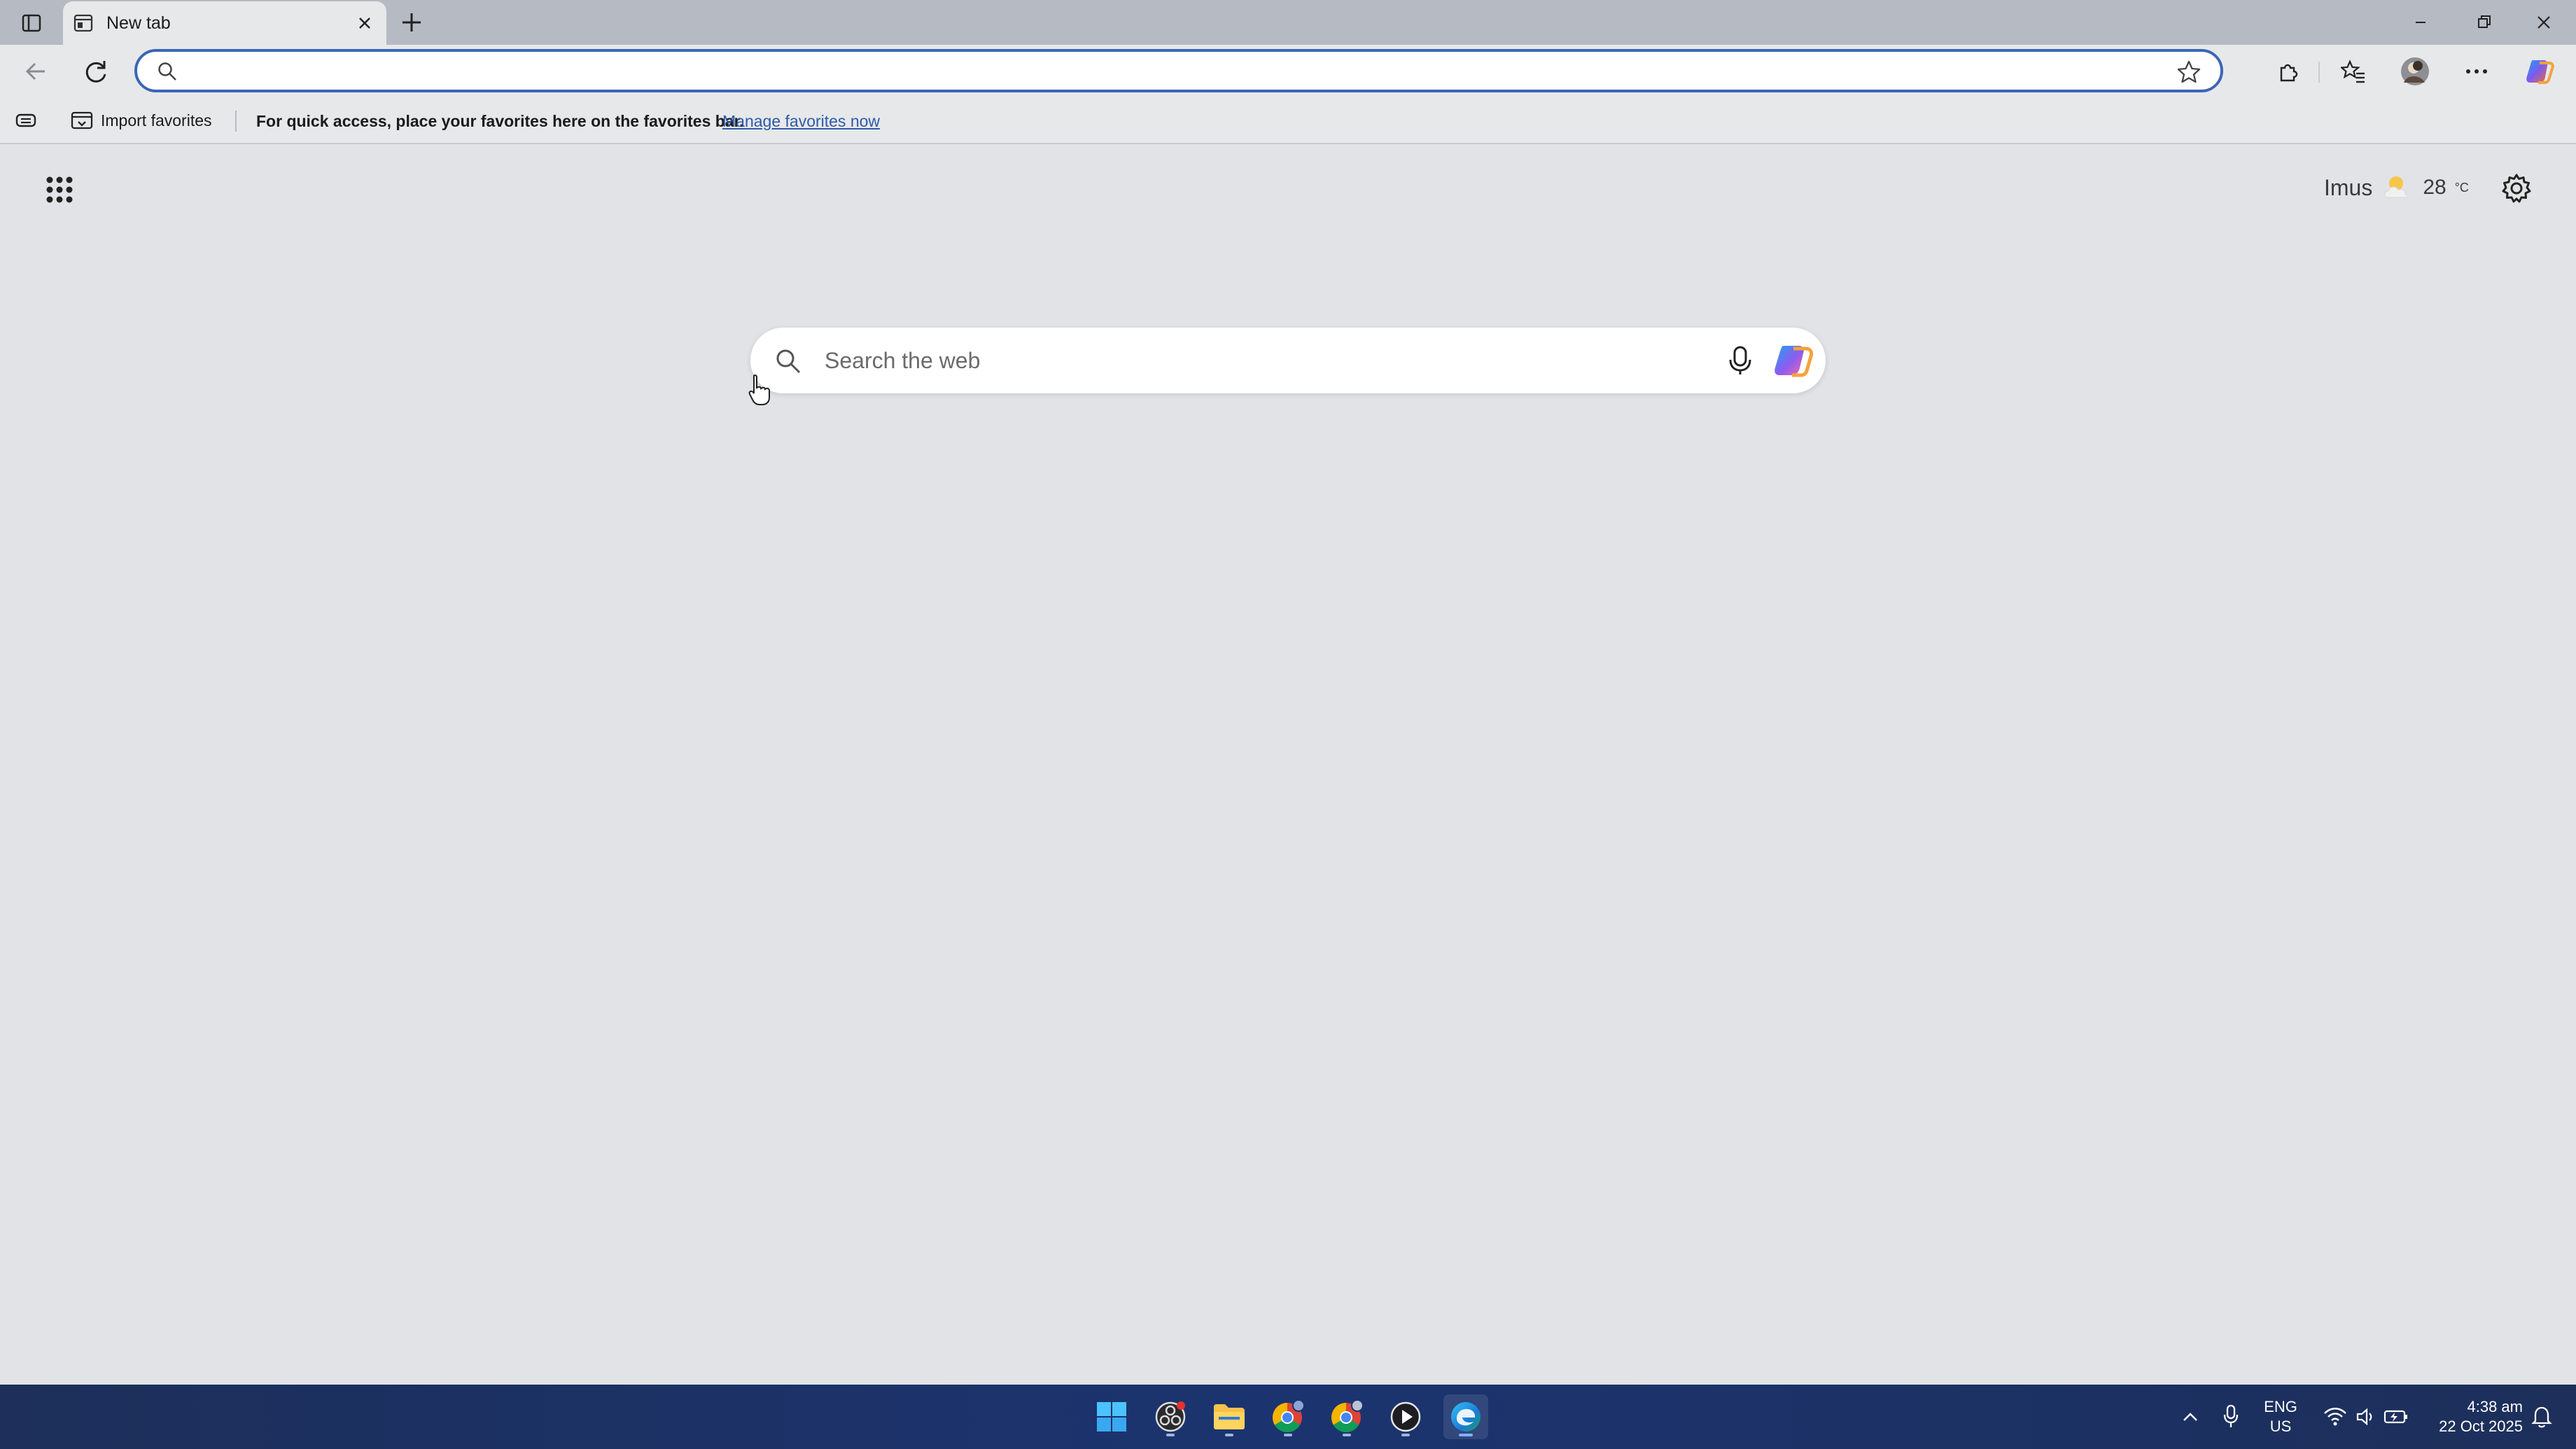 This screenshot has height=1449, width=2576. What do you see at coordinates (2335, 1417) in the screenshot?
I see `wifi-icon` at bounding box center [2335, 1417].